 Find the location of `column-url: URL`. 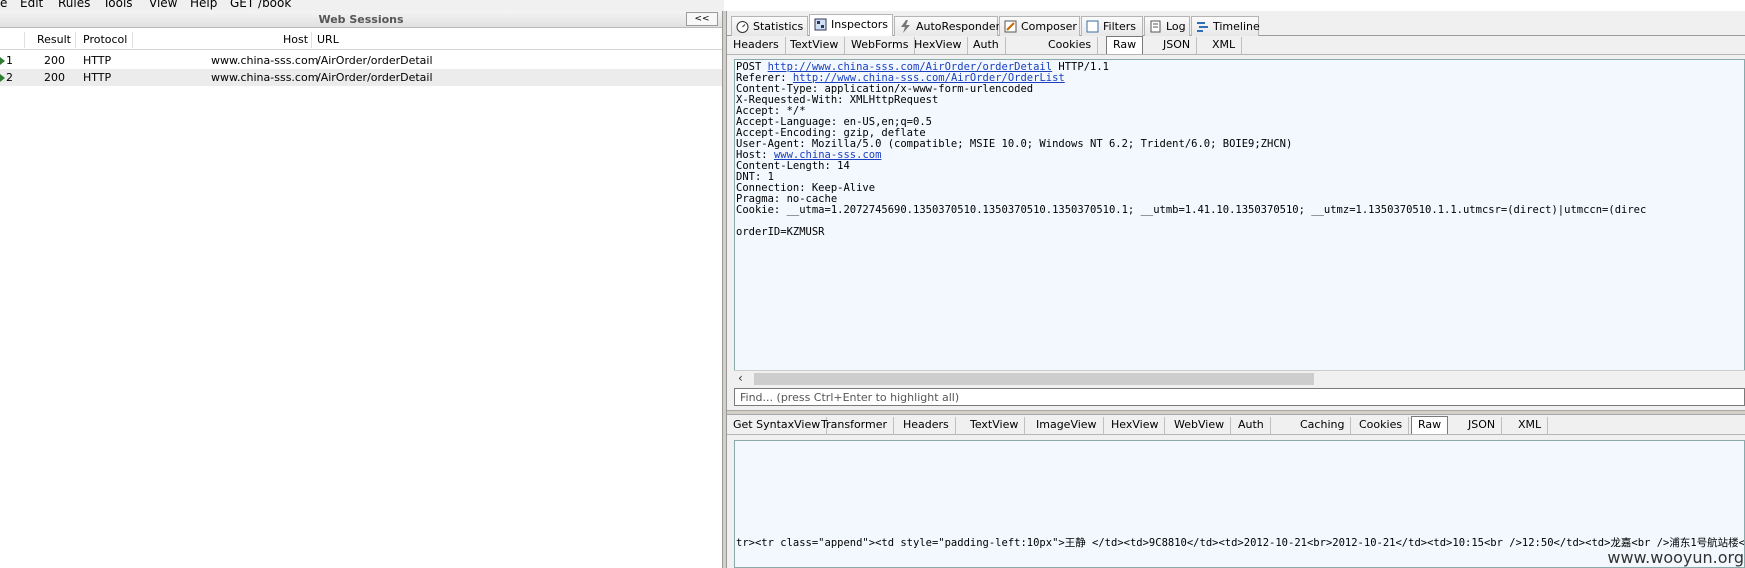

column-url: URL is located at coordinates (328, 39).